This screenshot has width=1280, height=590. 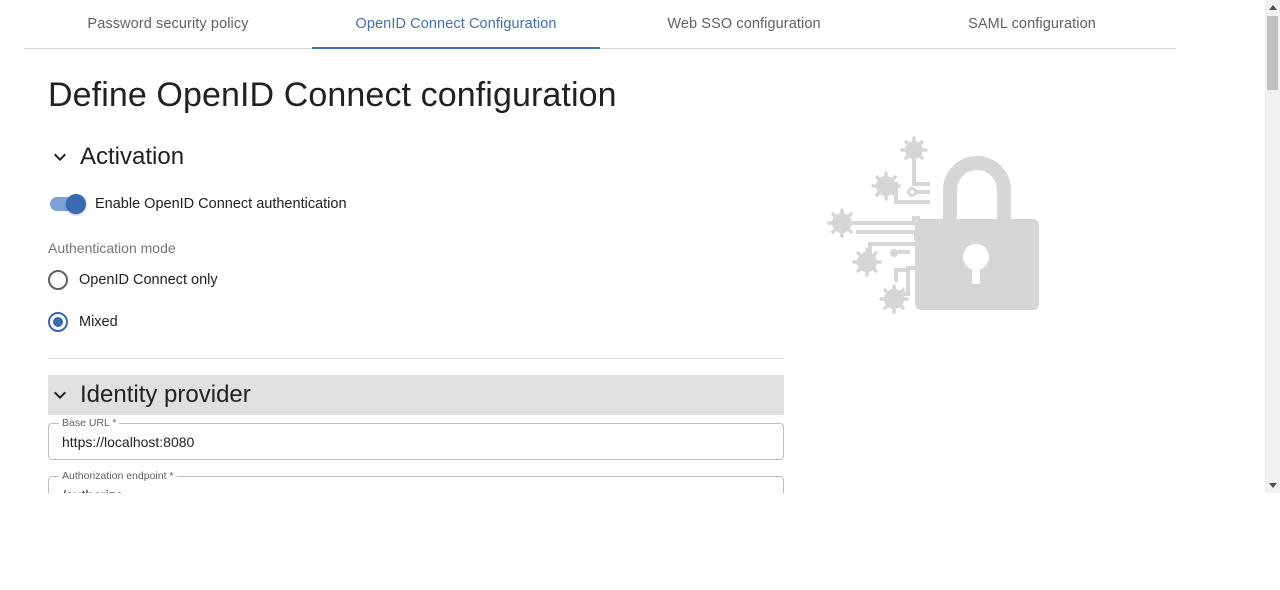 I want to click on scrollbar-thumb, so click(x=1272, y=53).